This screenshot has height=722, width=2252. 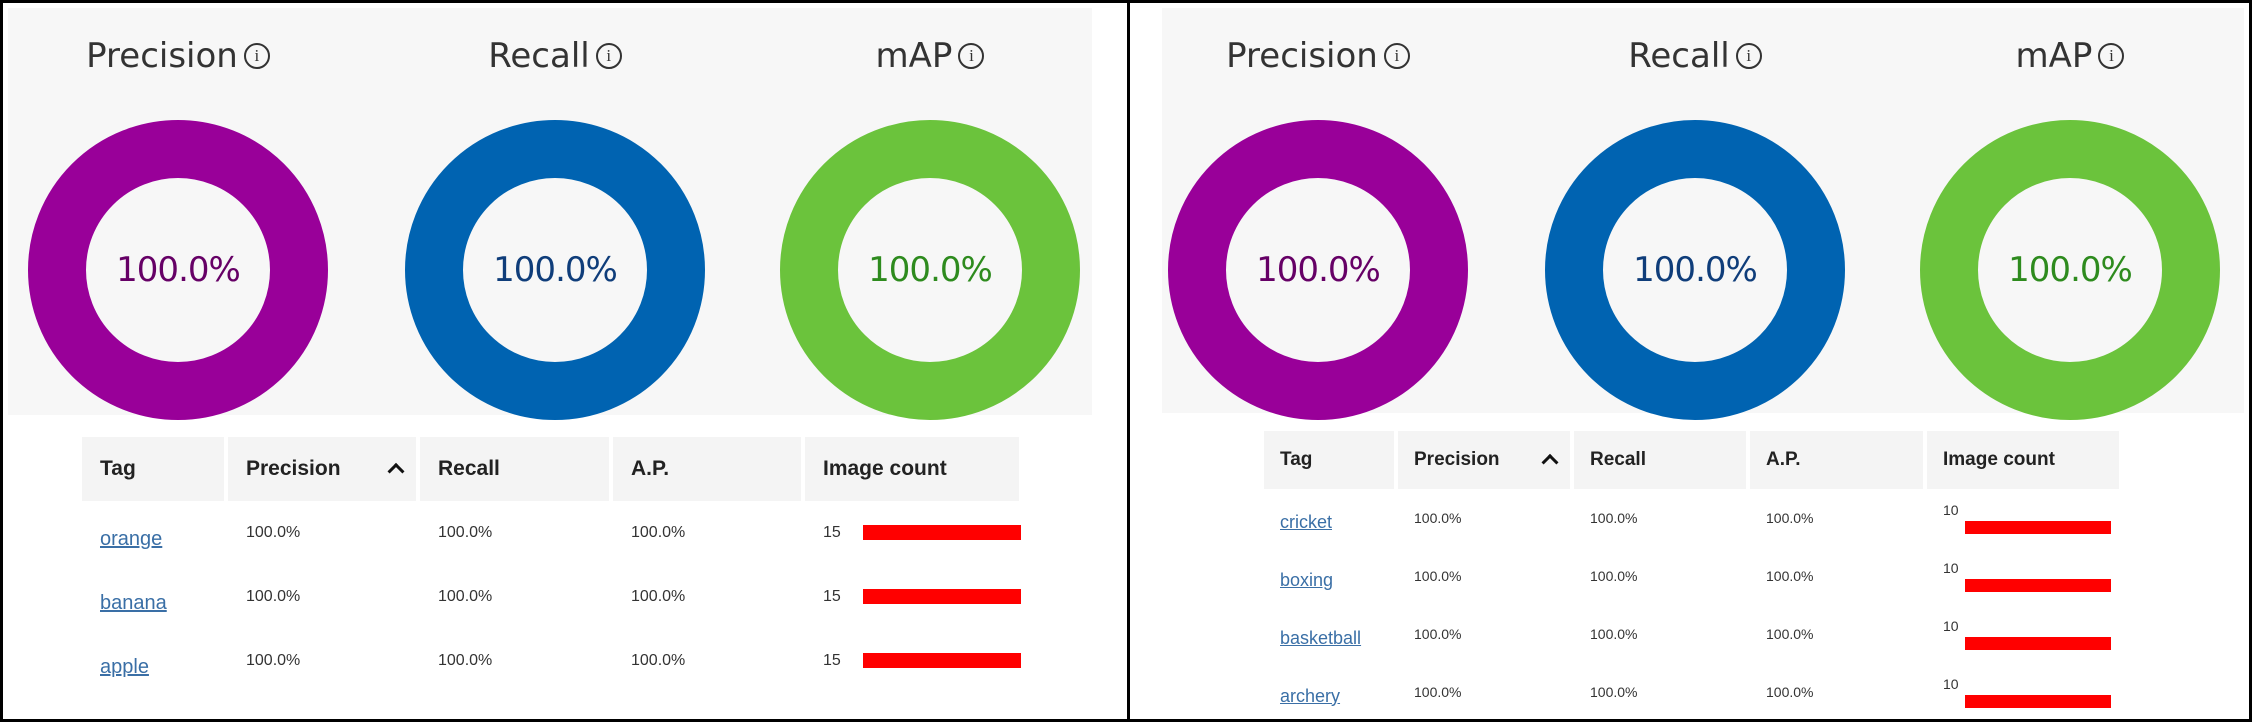 I want to click on table-row: banana 100.0% 100.0% 100.0% 15, so click(x=552, y=597).